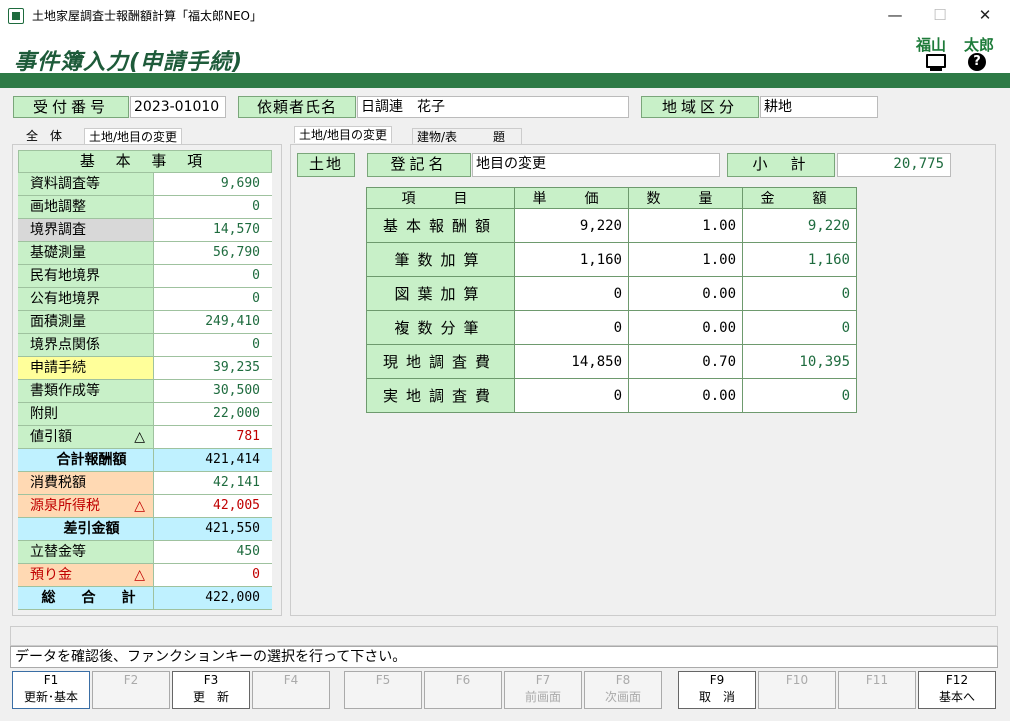 The width and height of the screenshot is (1010, 721). I want to click on table-header: 項 目 単 価 数 量 金 額, so click(611, 198).